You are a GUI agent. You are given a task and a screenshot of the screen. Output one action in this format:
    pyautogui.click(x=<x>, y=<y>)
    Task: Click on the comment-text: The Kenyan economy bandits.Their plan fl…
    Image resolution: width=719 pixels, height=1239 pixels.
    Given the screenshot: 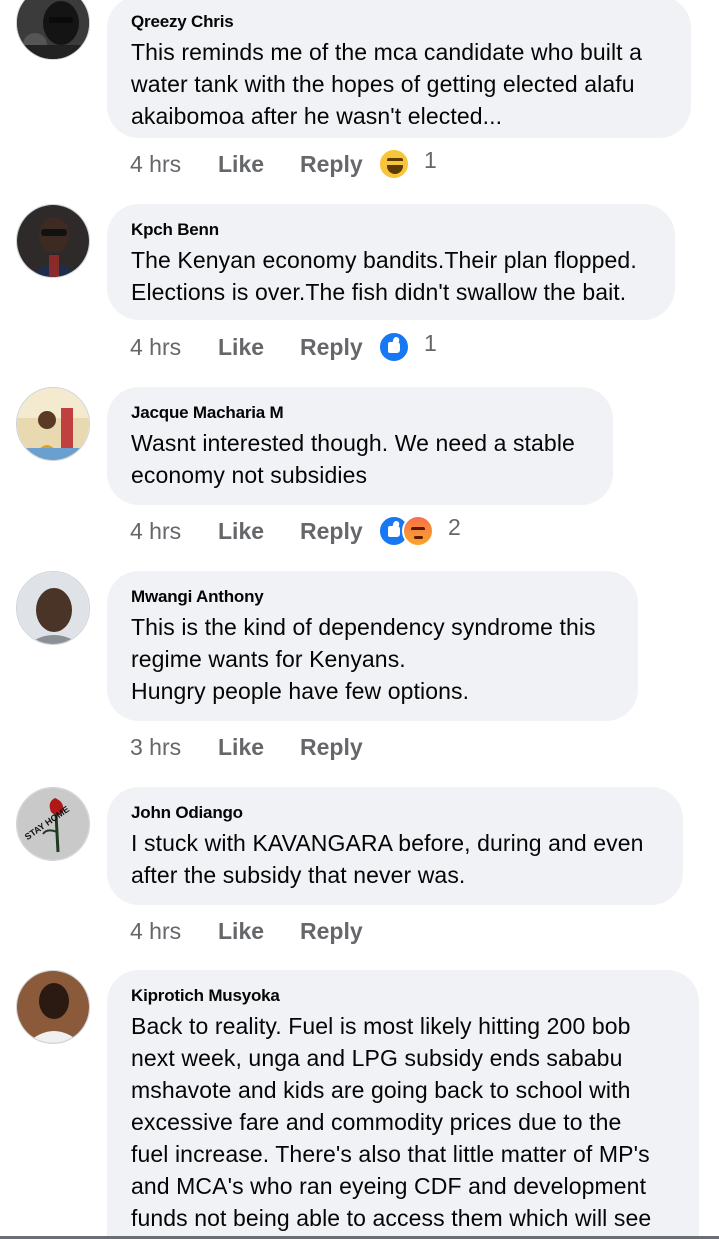 What is the action you would take?
    pyautogui.click(x=384, y=276)
    